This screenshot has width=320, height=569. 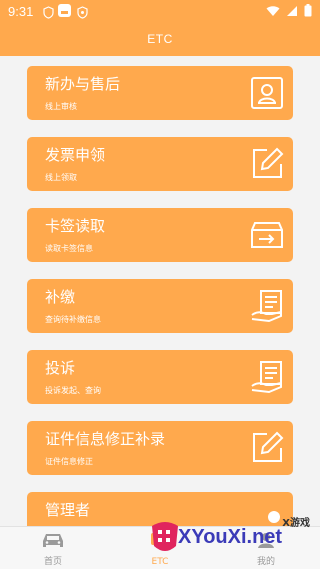 I want to click on car-icon, so click(x=53, y=542).